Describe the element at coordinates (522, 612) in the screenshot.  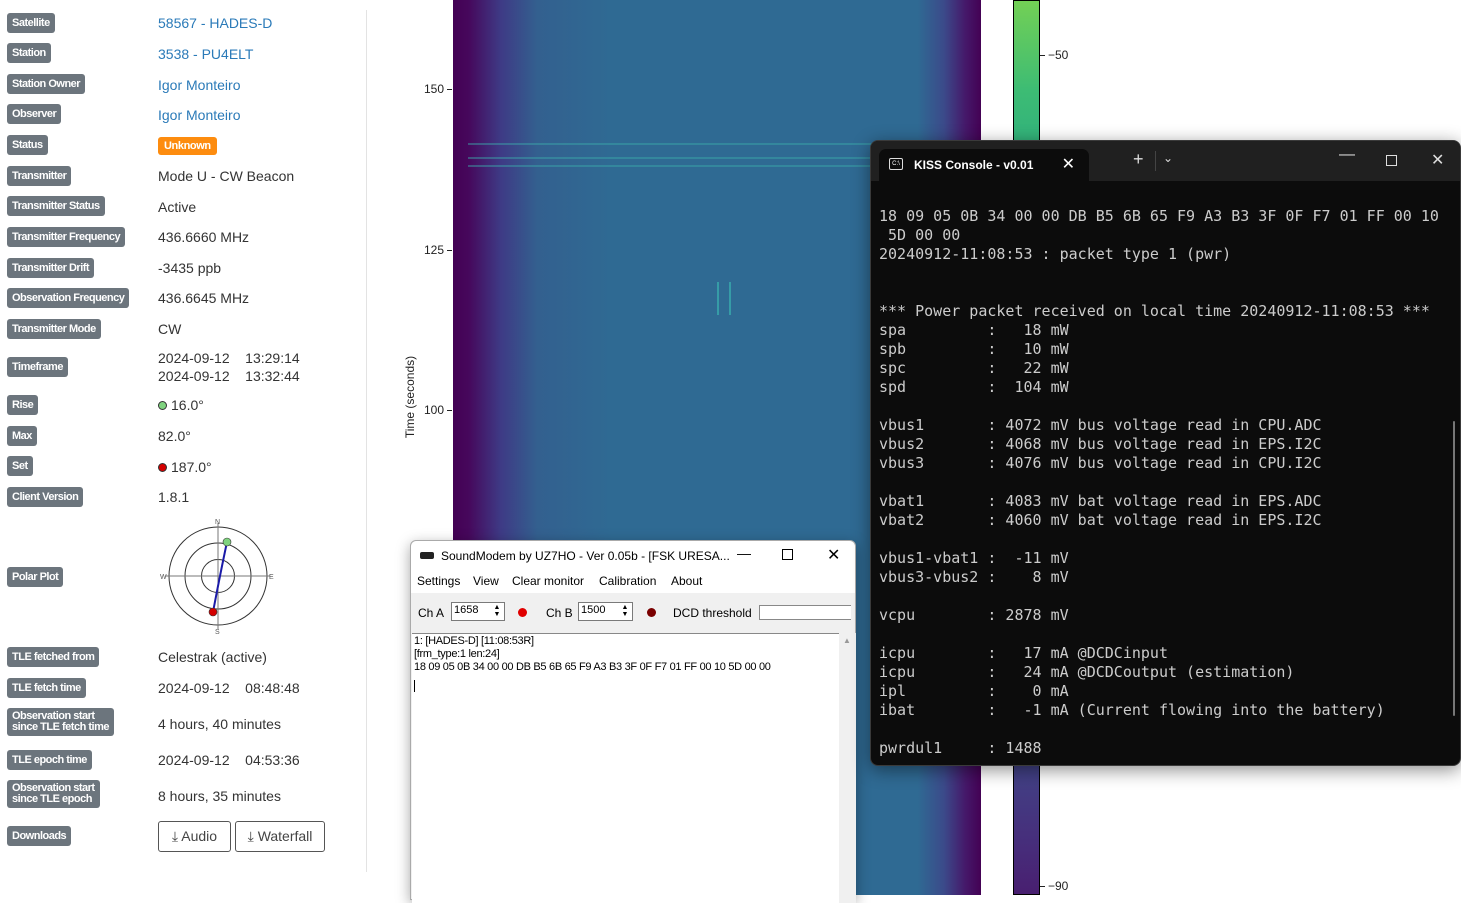
I see `cha-led-icon` at that location.